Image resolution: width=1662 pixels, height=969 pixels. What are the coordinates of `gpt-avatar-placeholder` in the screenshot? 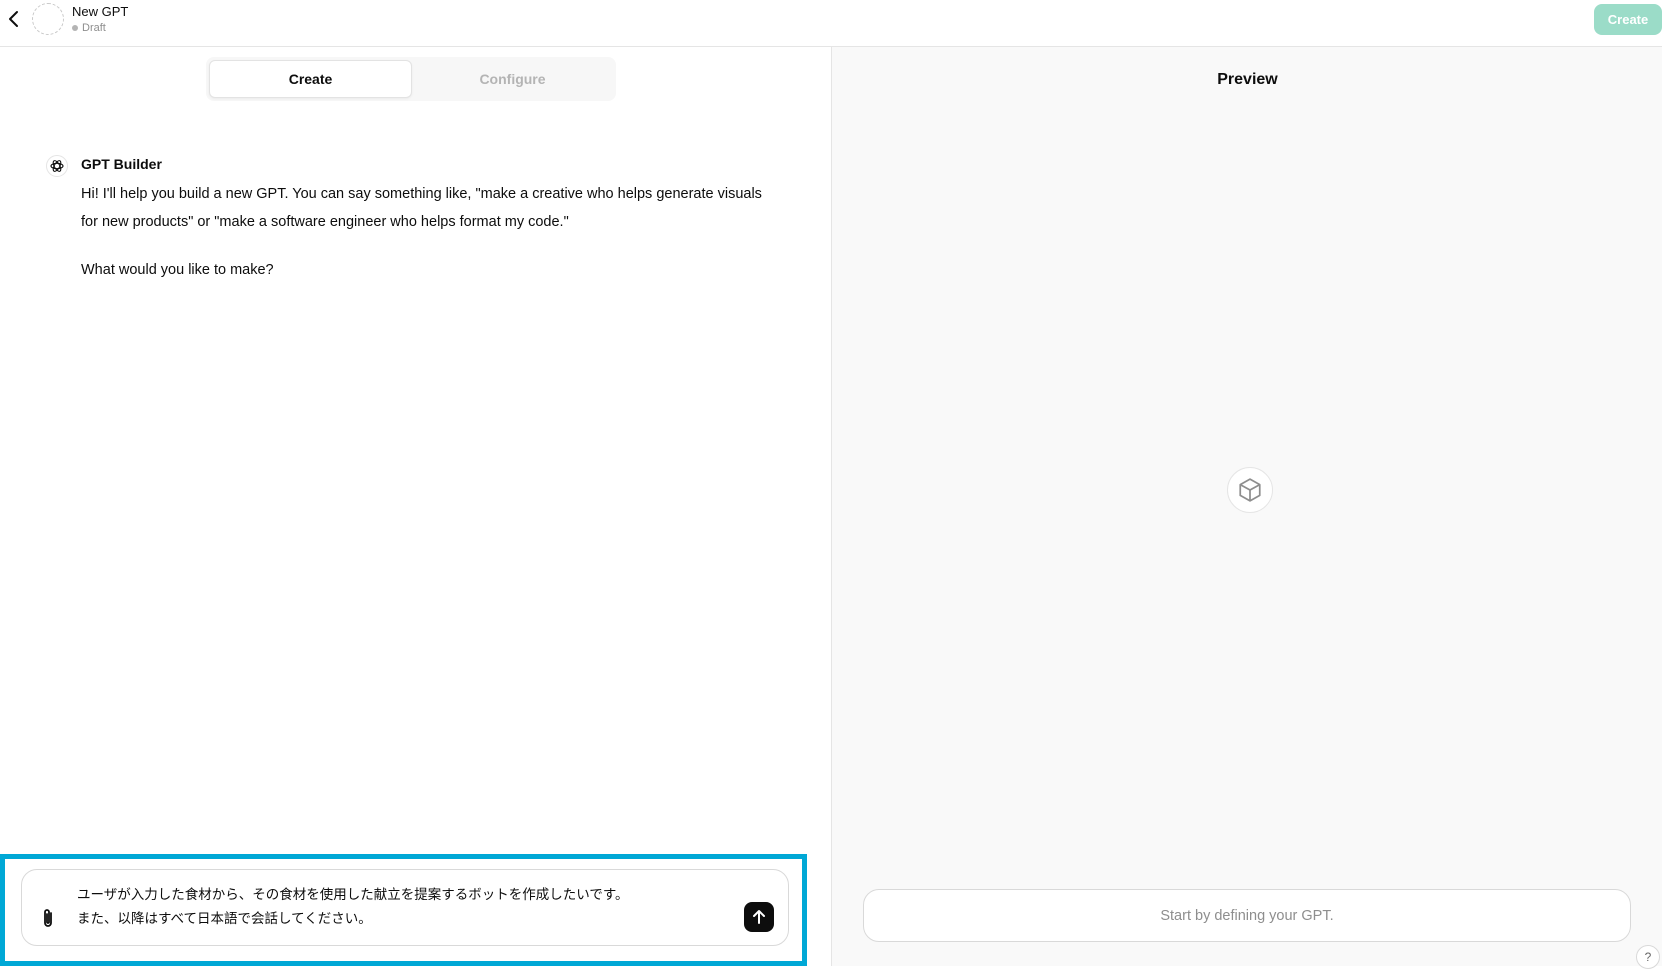 It's located at (48, 19).